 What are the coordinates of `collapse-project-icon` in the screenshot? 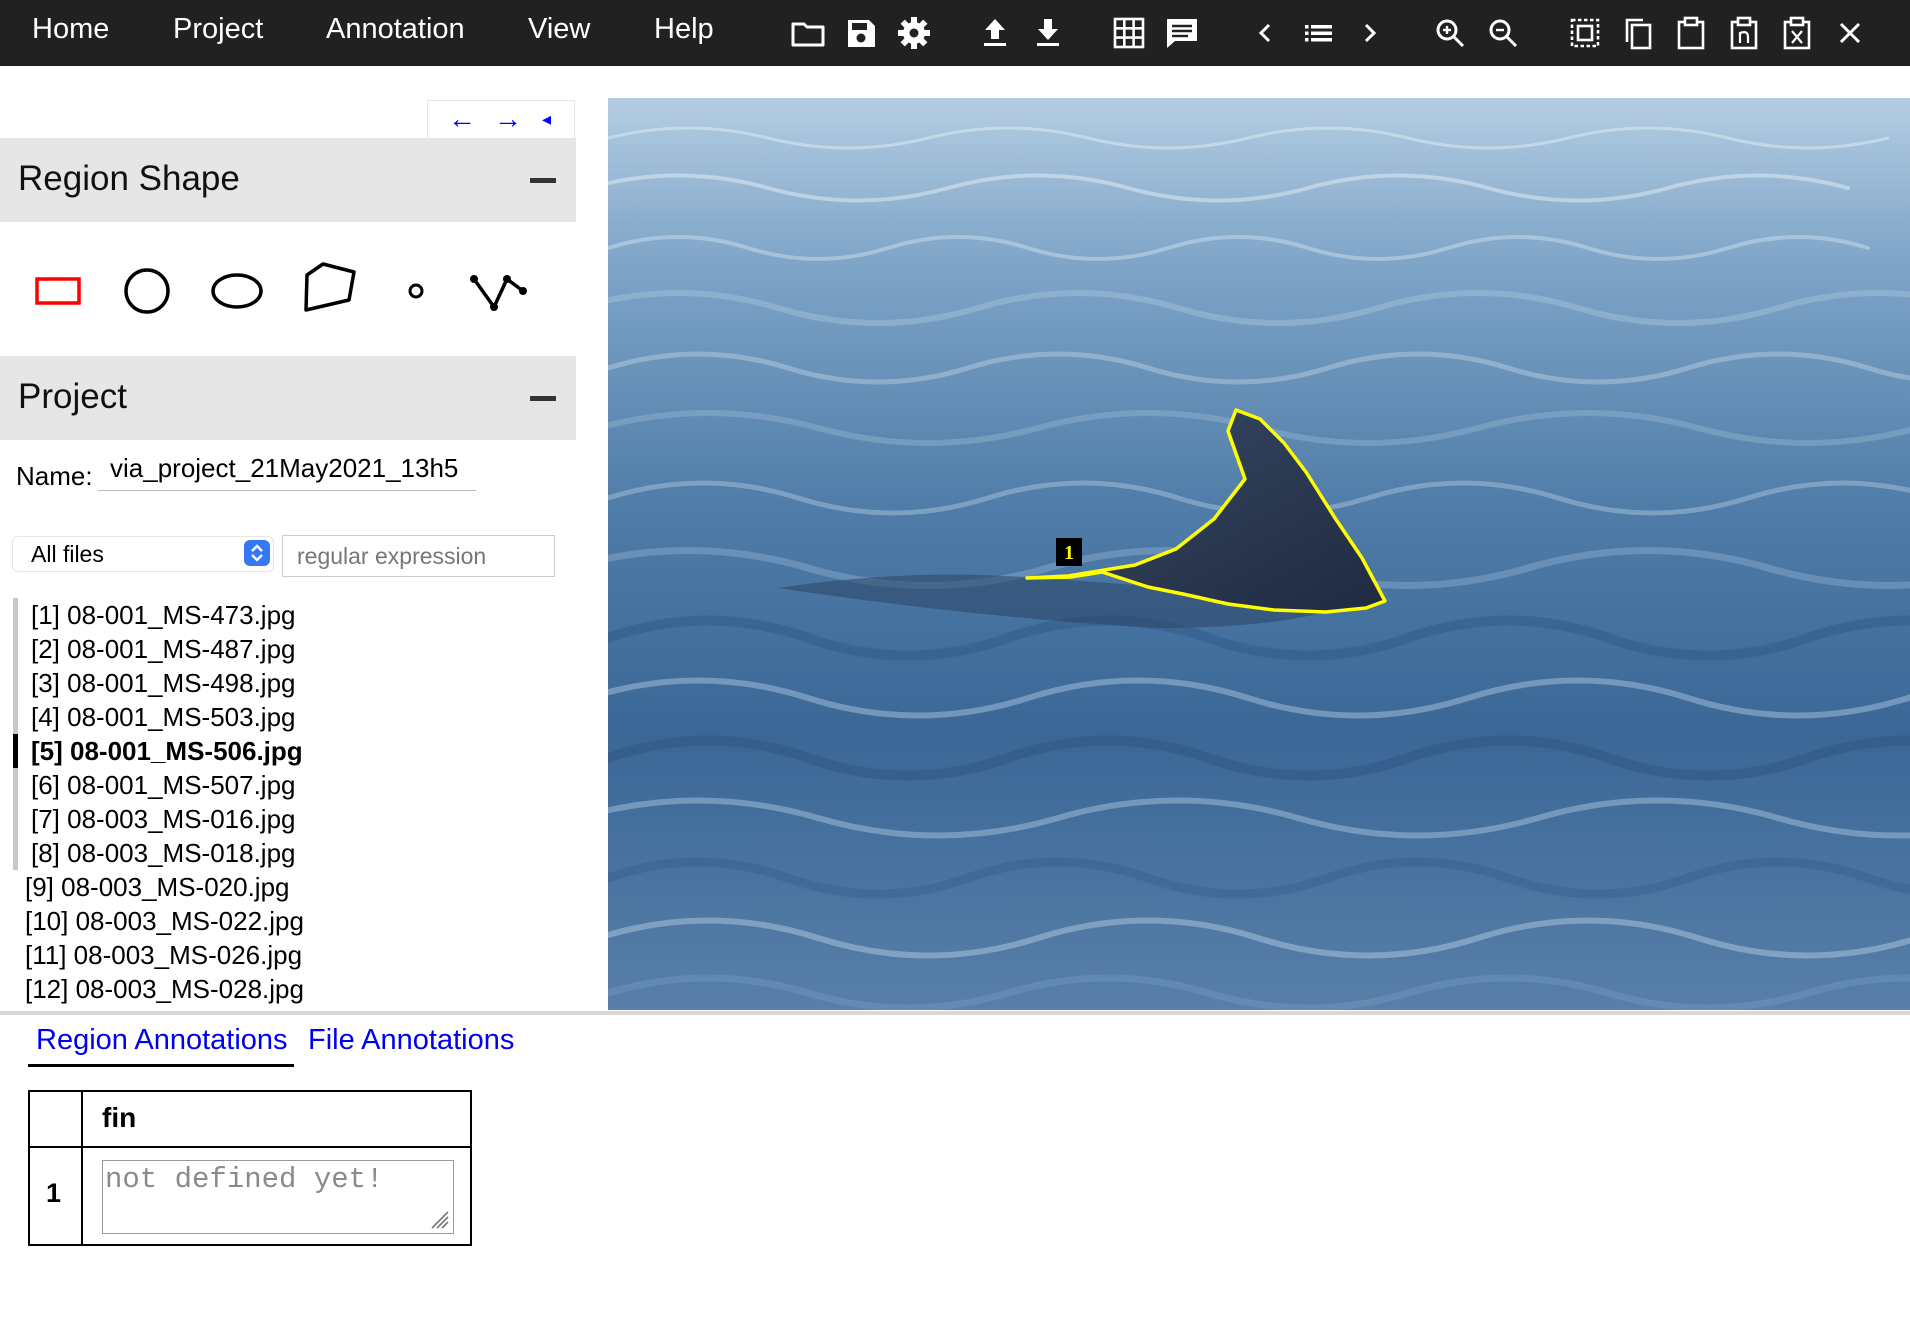 It's located at (543, 398).